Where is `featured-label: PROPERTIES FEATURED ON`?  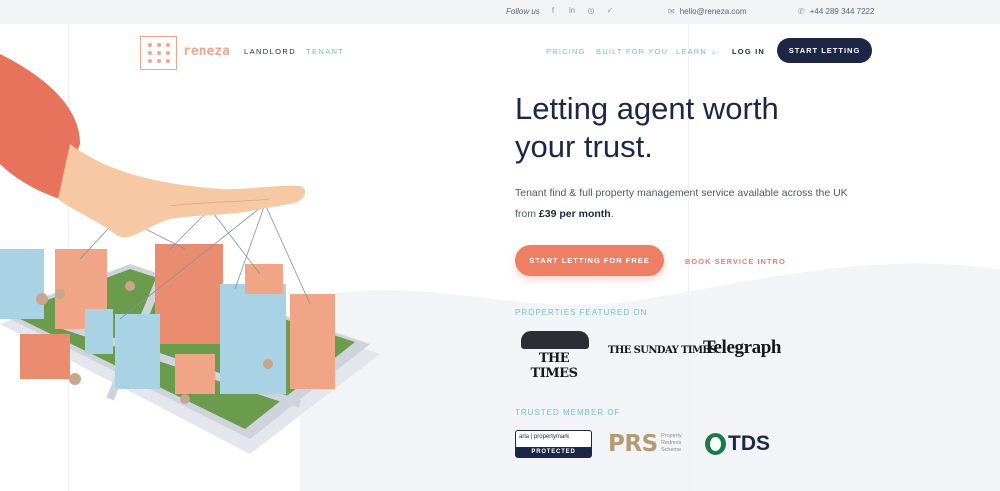
featured-label: PROPERTIES FEATURED ON is located at coordinates (581, 312).